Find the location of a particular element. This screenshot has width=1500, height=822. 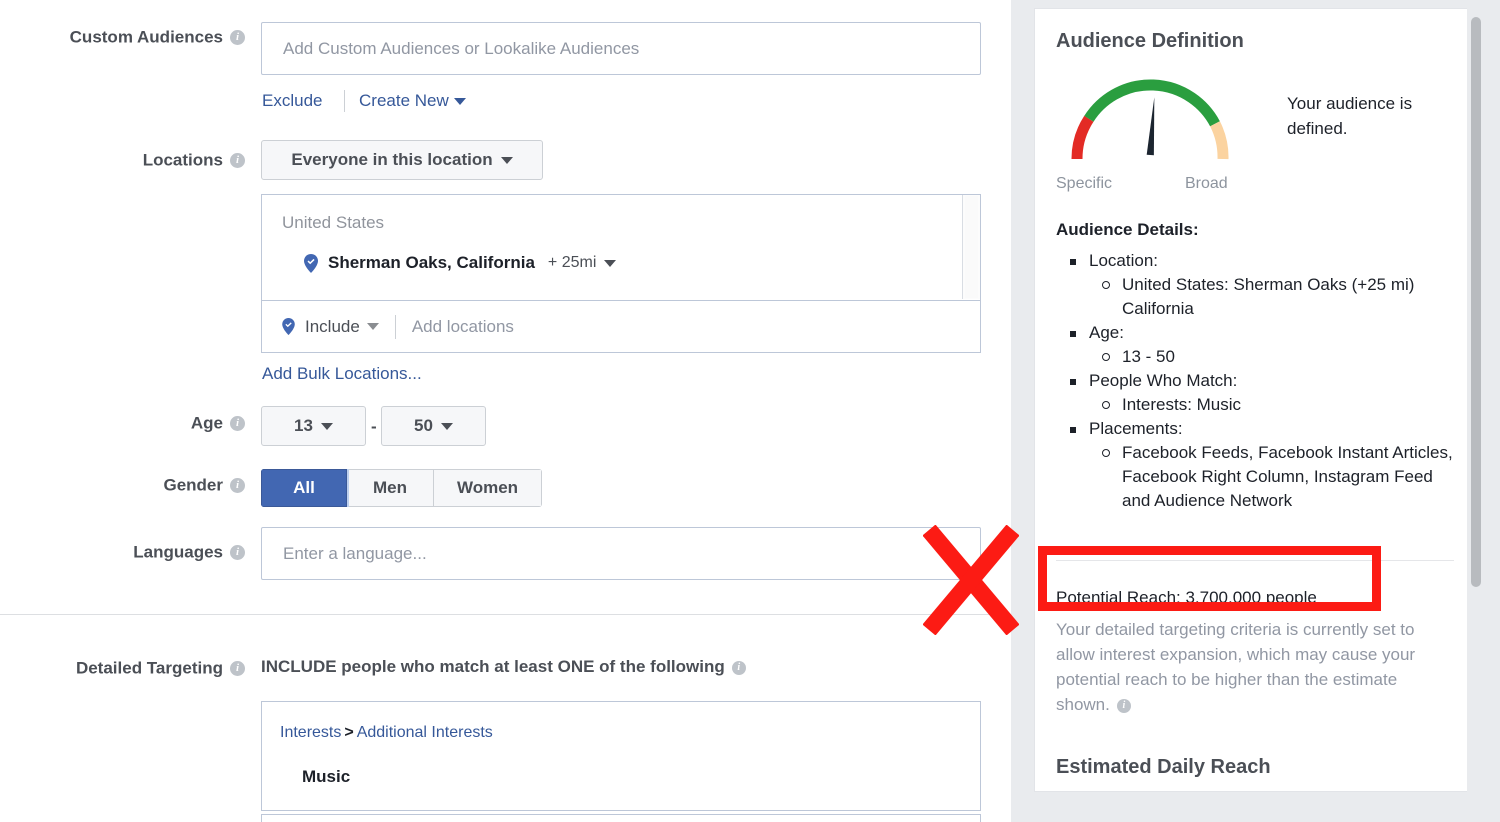

breadcrumb-root: Interests is located at coordinates (310, 732).